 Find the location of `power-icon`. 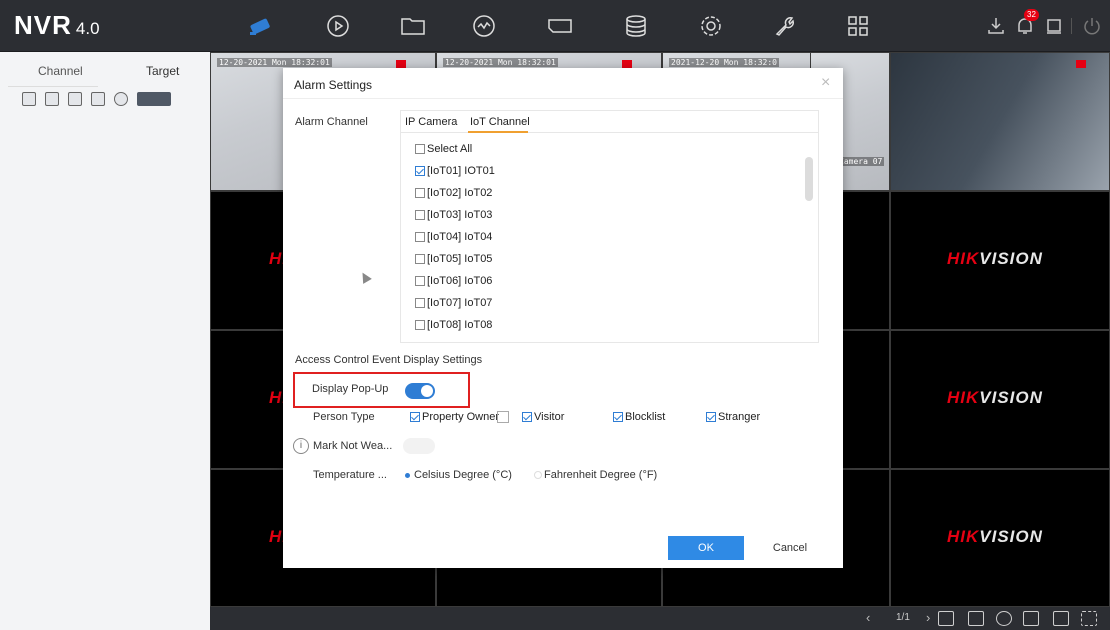

power-icon is located at coordinates (1092, 26).